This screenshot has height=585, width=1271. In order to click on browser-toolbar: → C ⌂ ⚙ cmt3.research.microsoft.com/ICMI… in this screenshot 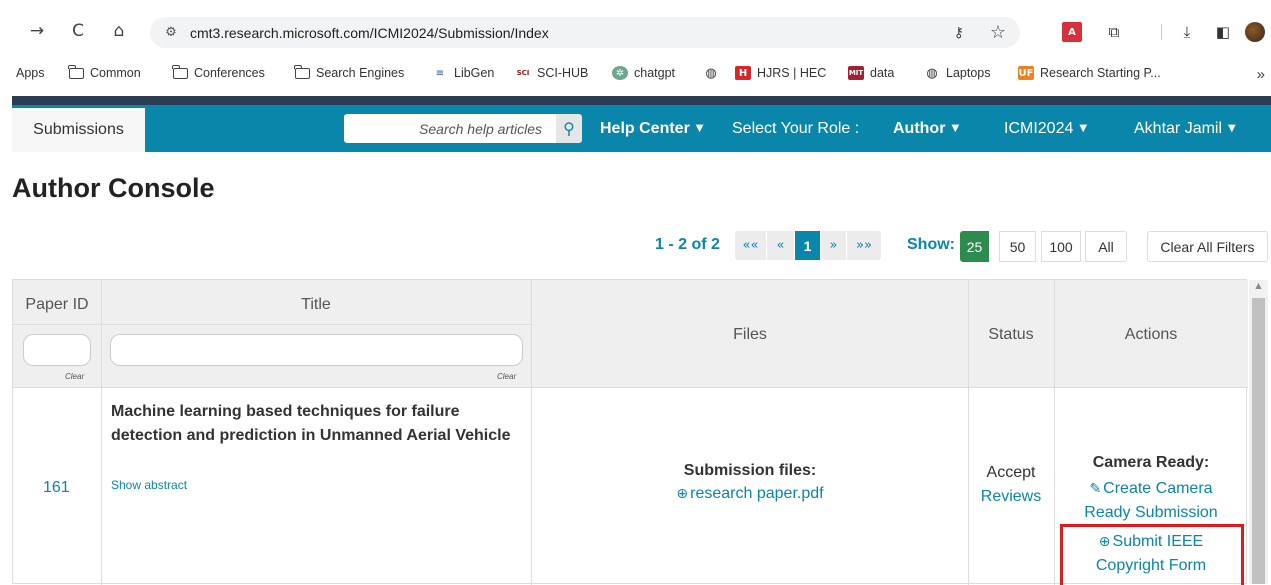, I will do `click(635, 31)`.